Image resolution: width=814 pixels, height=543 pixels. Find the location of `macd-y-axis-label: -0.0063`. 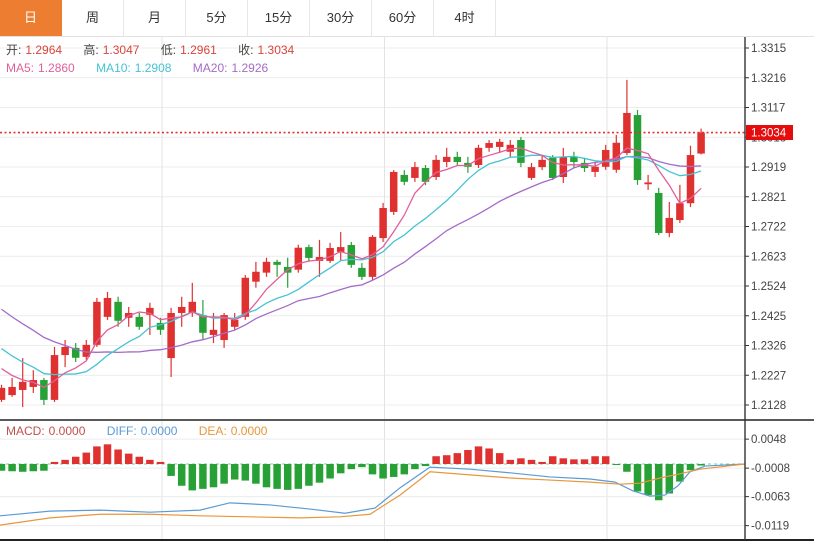

macd-y-axis-label: -0.0063 is located at coordinates (770, 498).